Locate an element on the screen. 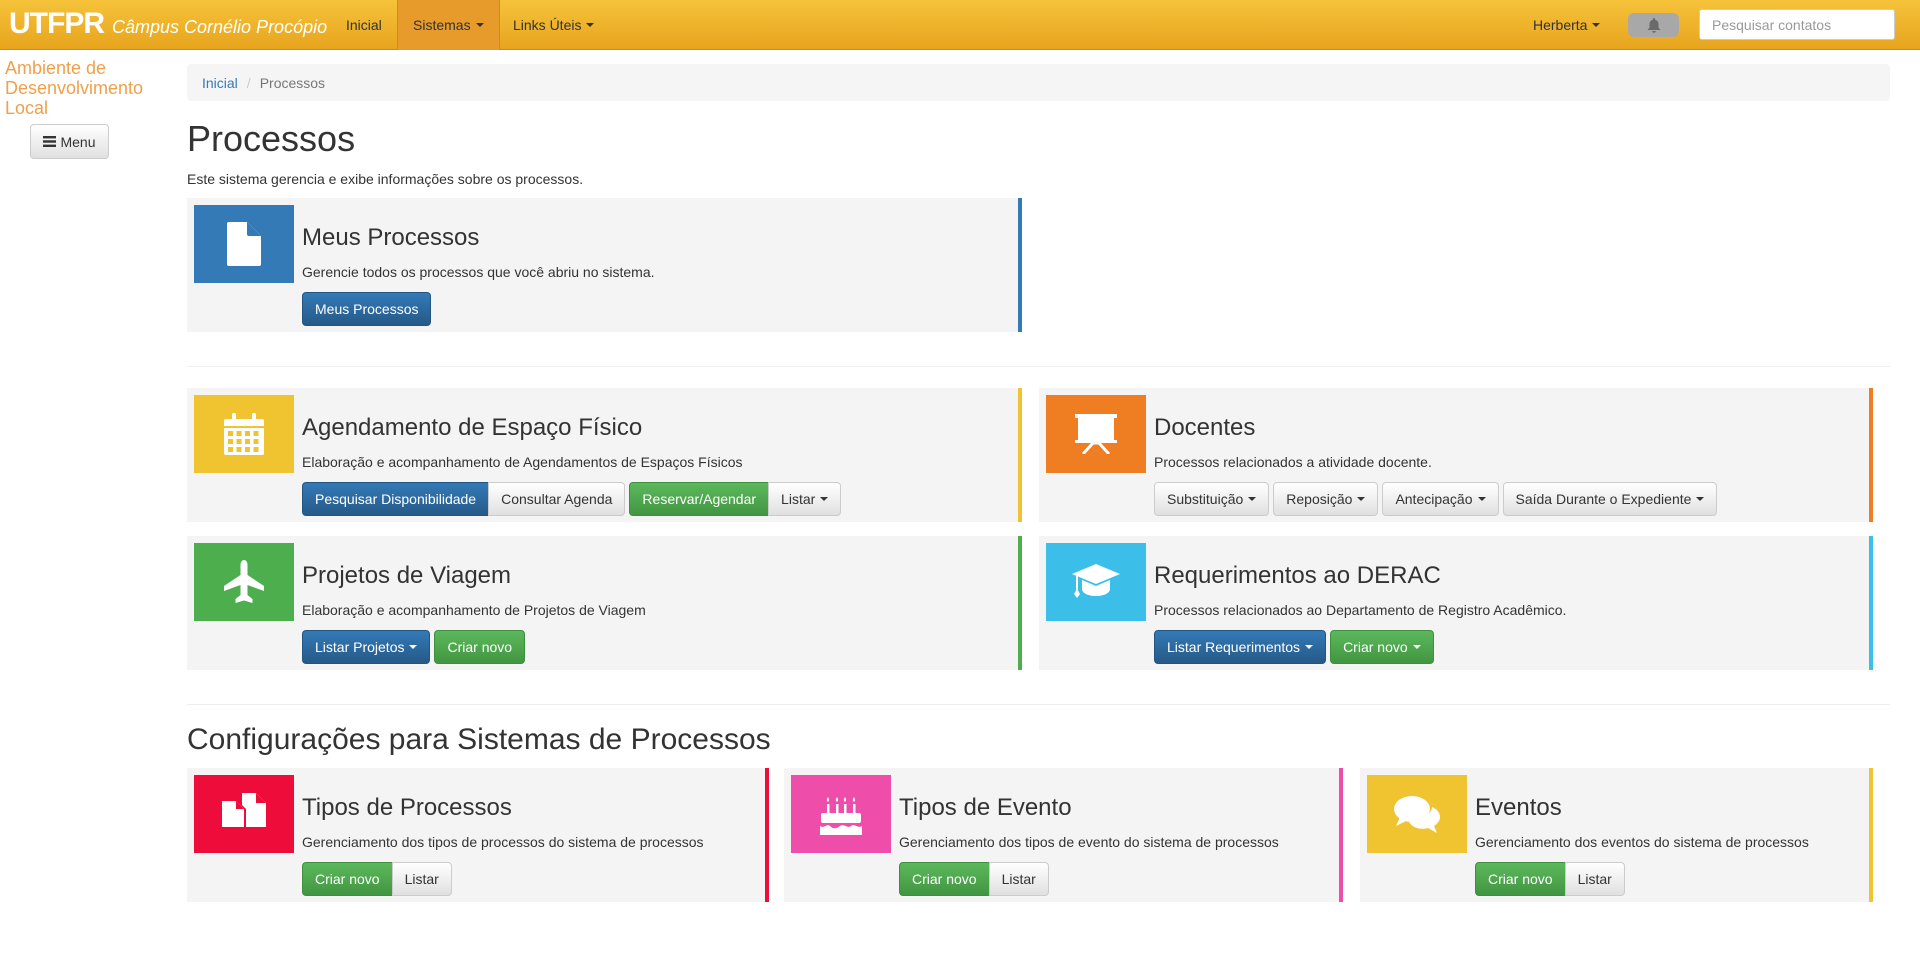 This screenshot has height=966, width=1920. criar-novo-tipo-processo-button: Criar novo is located at coordinates (347, 879).